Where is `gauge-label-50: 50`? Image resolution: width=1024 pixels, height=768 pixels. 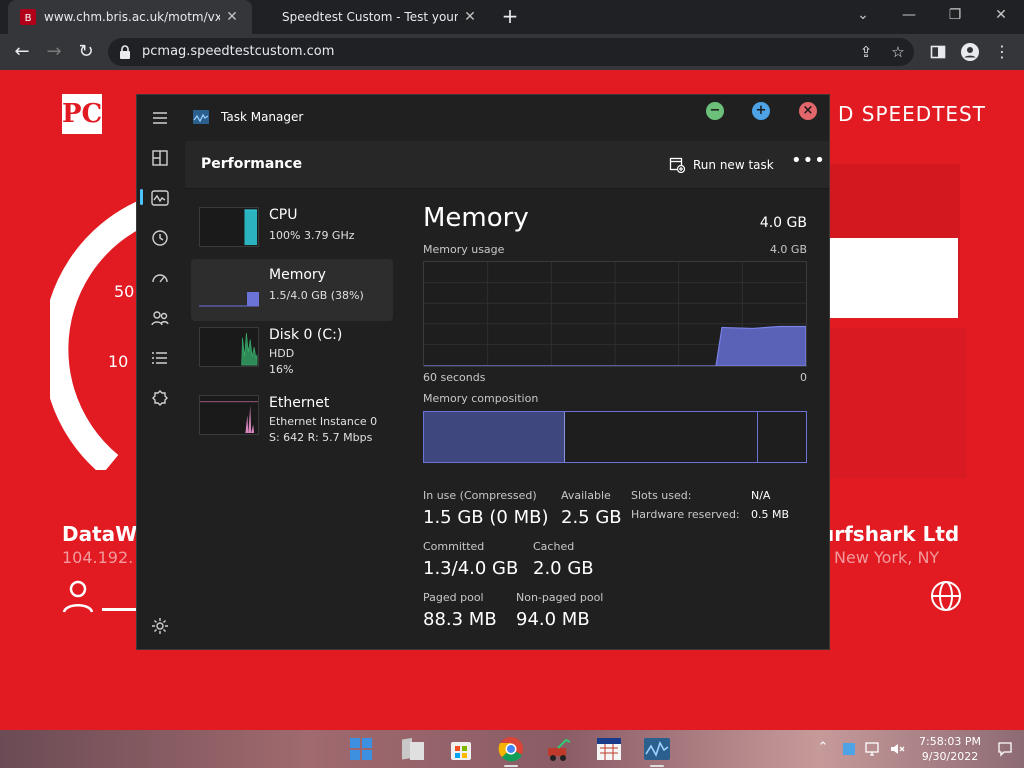 gauge-label-50: 50 is located at coordinates (124, 291).